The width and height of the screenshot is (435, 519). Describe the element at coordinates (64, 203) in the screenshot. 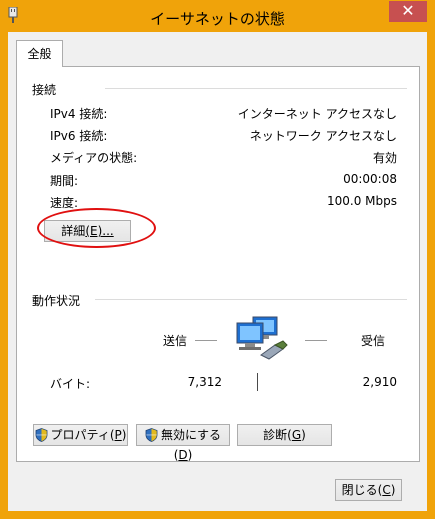

I see `speed-label: 速度:` at that location.